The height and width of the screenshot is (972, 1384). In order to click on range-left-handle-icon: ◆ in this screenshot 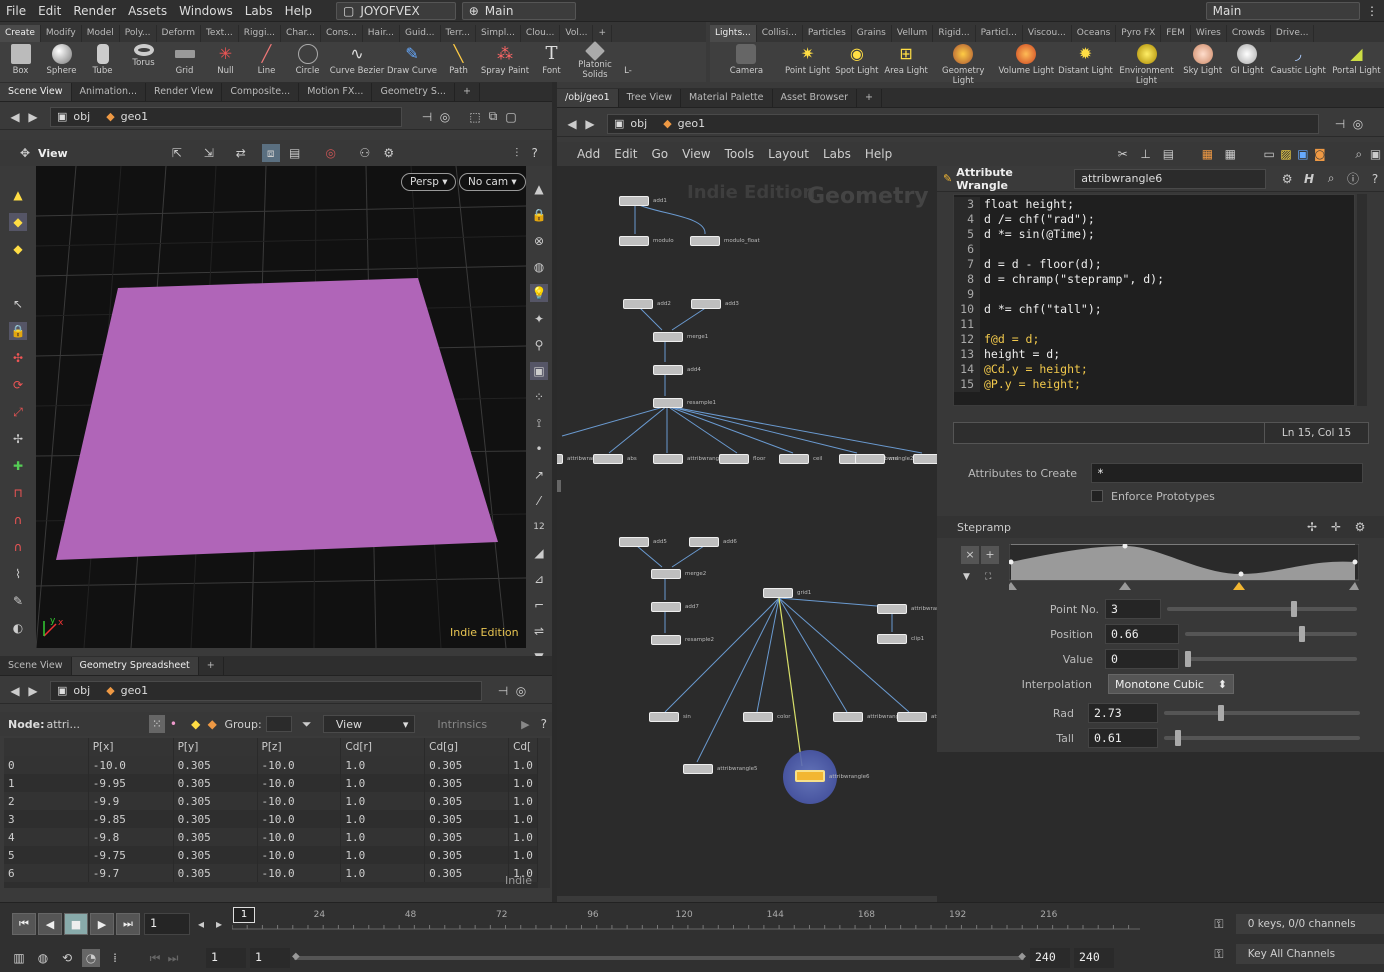, I will do `click(296, 956)`.